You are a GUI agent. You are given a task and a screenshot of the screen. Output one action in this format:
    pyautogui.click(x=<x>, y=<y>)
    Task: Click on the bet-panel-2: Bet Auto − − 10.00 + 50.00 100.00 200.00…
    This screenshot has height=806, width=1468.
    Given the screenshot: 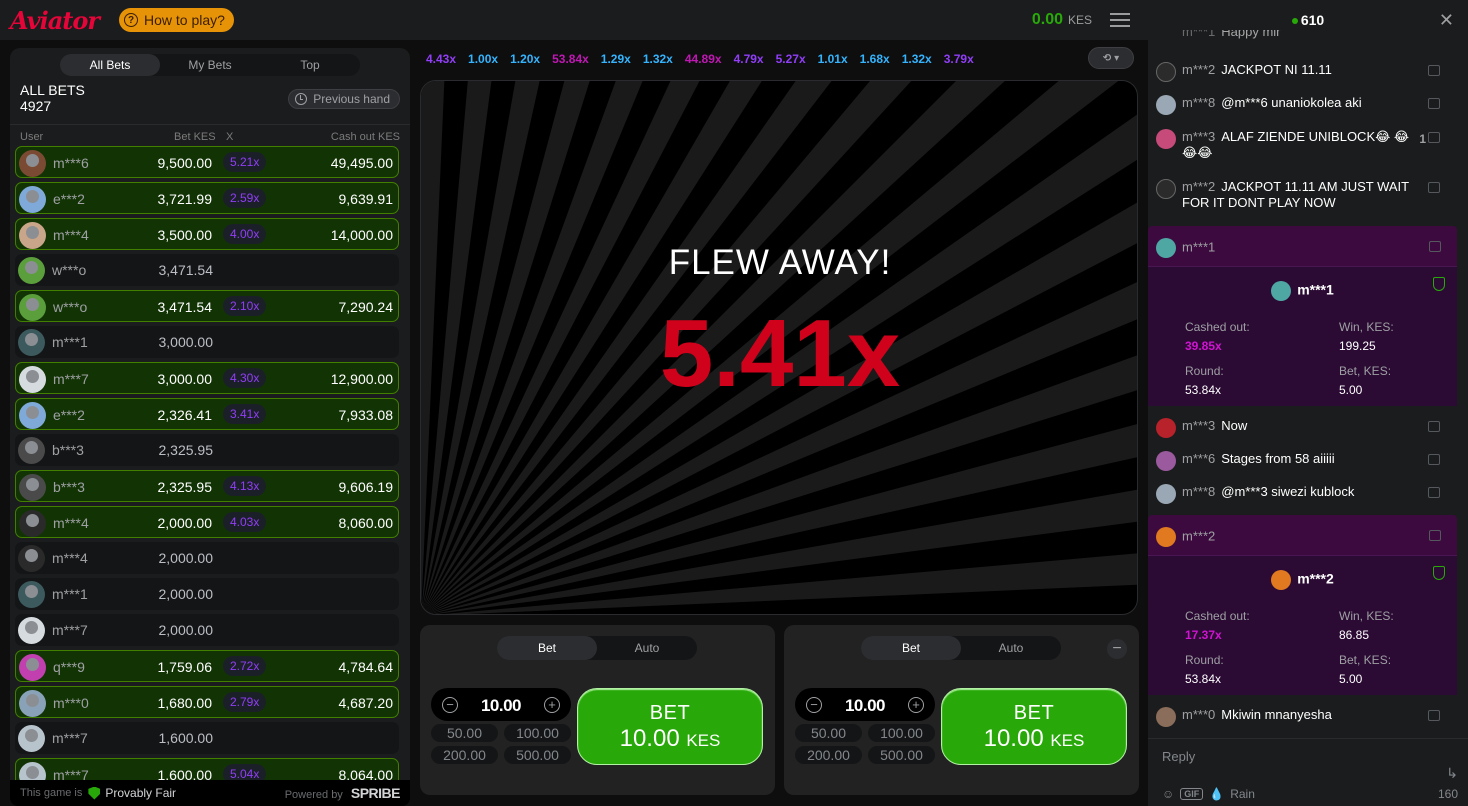 What is the action you would take?
    pyautogui.click(x=961, y=710)
    